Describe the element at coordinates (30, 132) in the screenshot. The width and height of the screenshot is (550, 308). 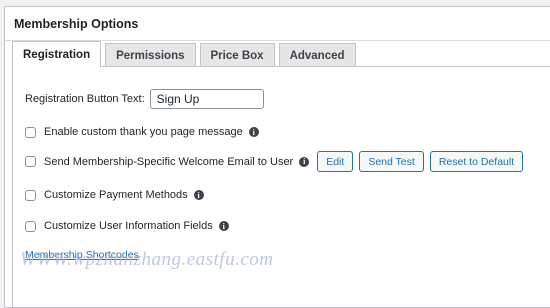
I see `thank-you-checkbox` at that location.